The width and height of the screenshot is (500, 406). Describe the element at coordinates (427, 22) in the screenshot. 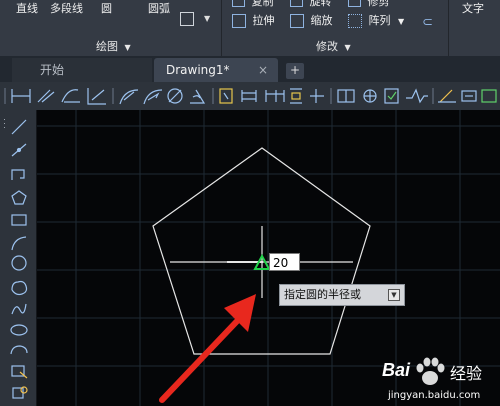

I see `offset-icon: ⊂` at that location.